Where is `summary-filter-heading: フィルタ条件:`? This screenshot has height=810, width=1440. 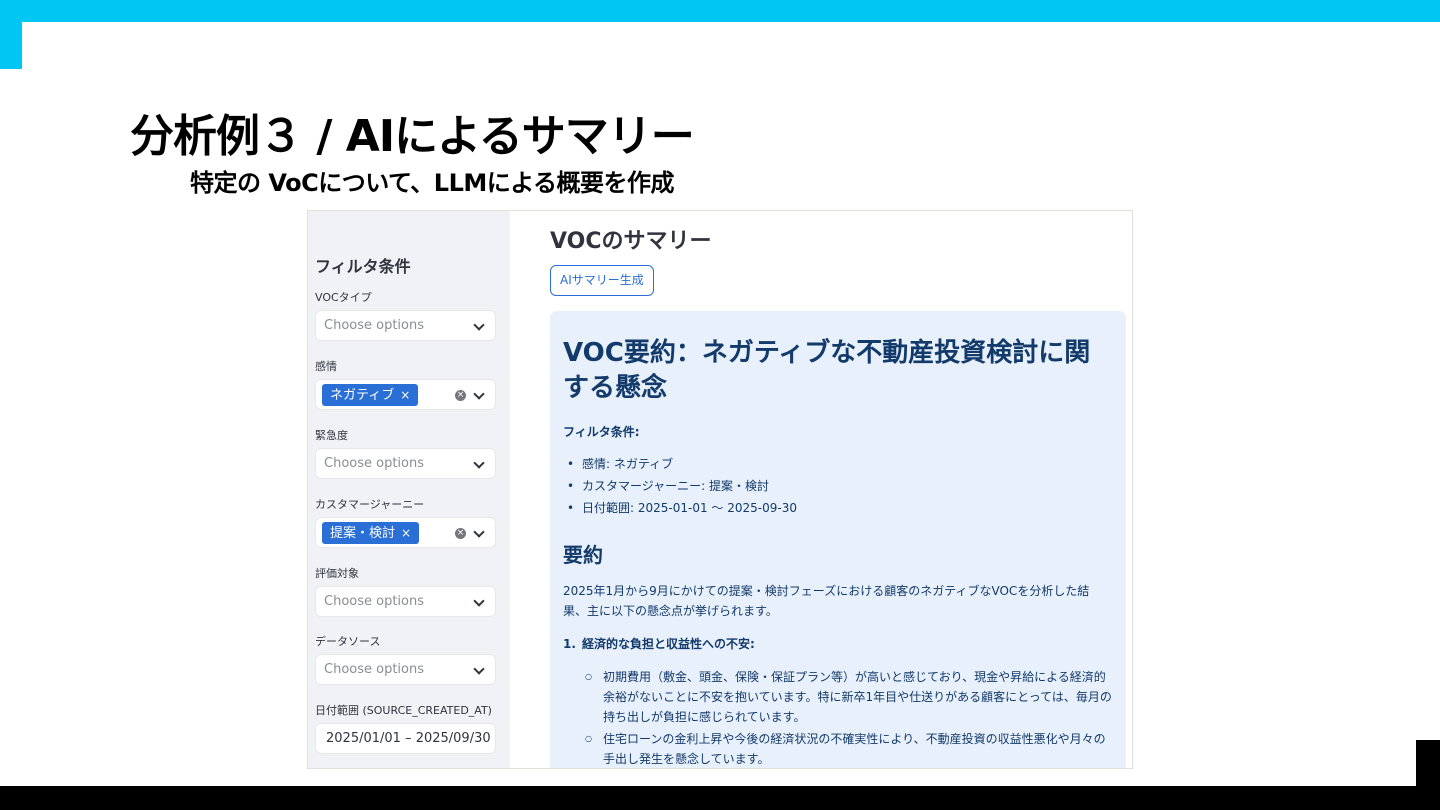
summary-filter-heading: フィルタ条件: is located at coordinates (601, 432).